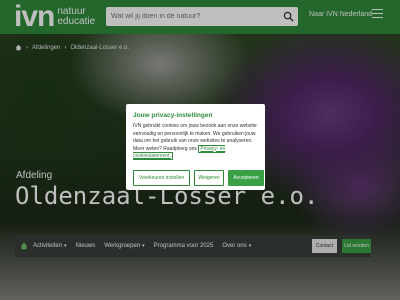  Describe the element at coordinates (246, 178) in the screenshot. I see `accept-button: Accepteren` at that location.